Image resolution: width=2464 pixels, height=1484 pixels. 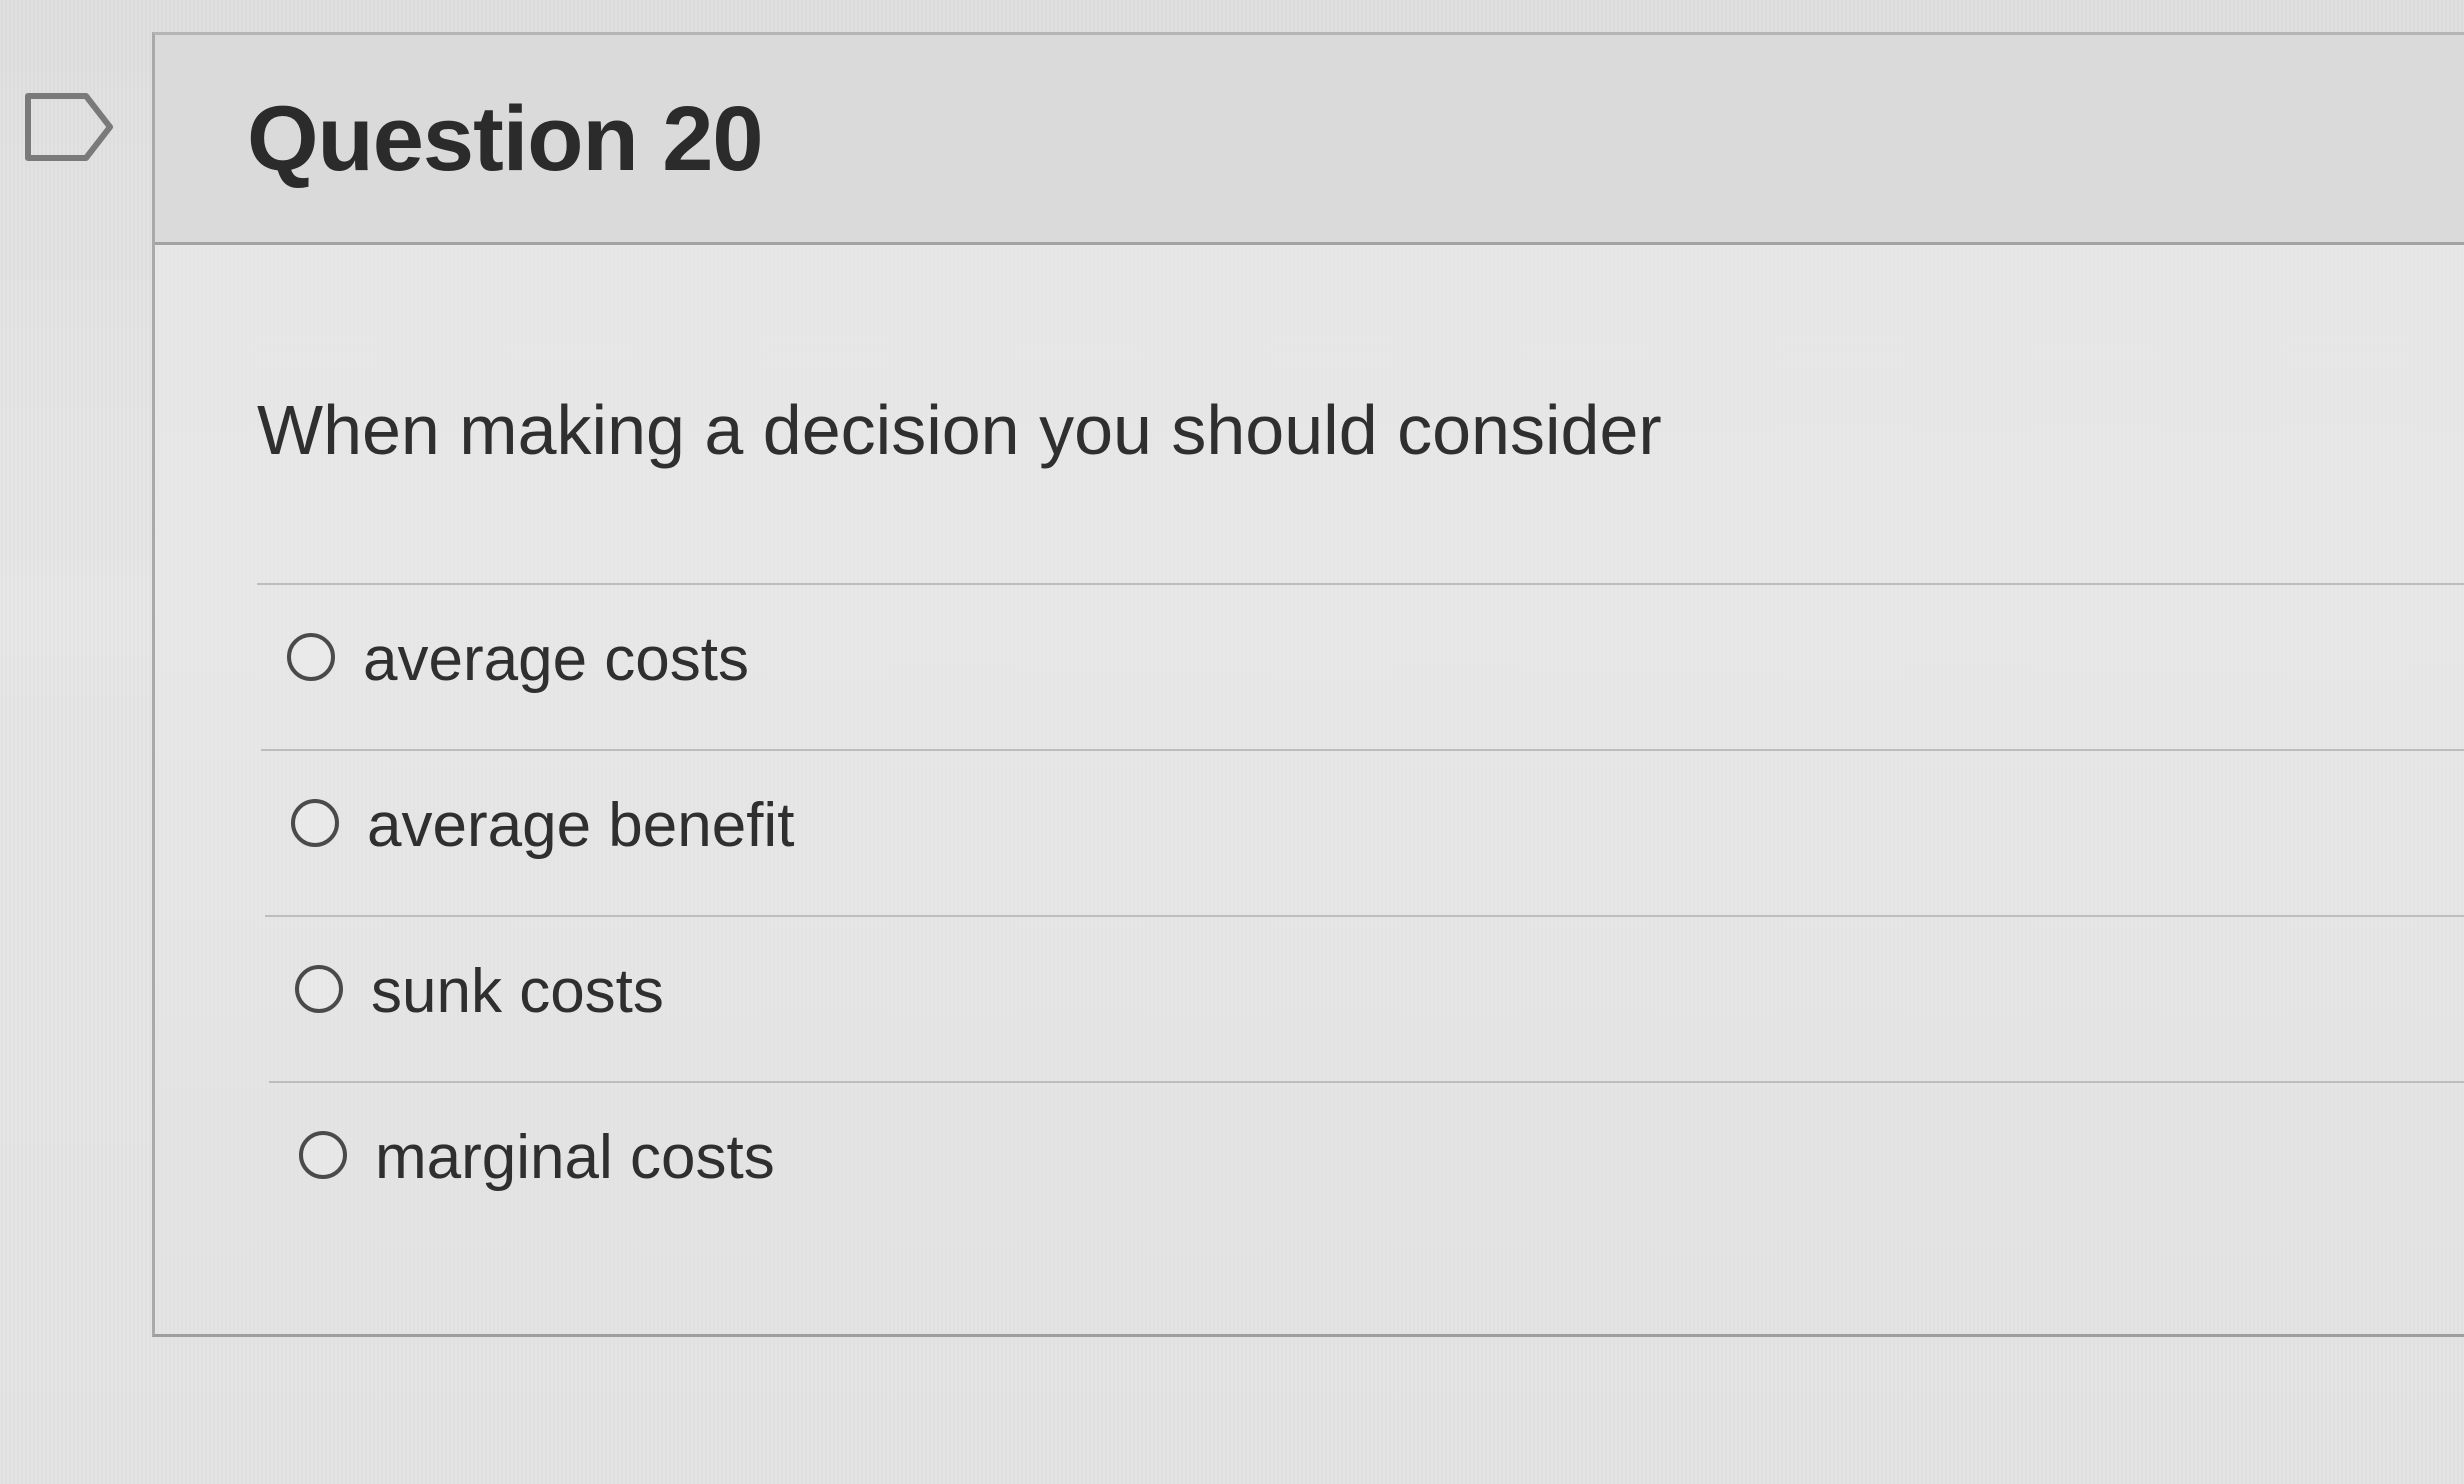 I want to click on flag-question-icon, so click(x=70, y=127).